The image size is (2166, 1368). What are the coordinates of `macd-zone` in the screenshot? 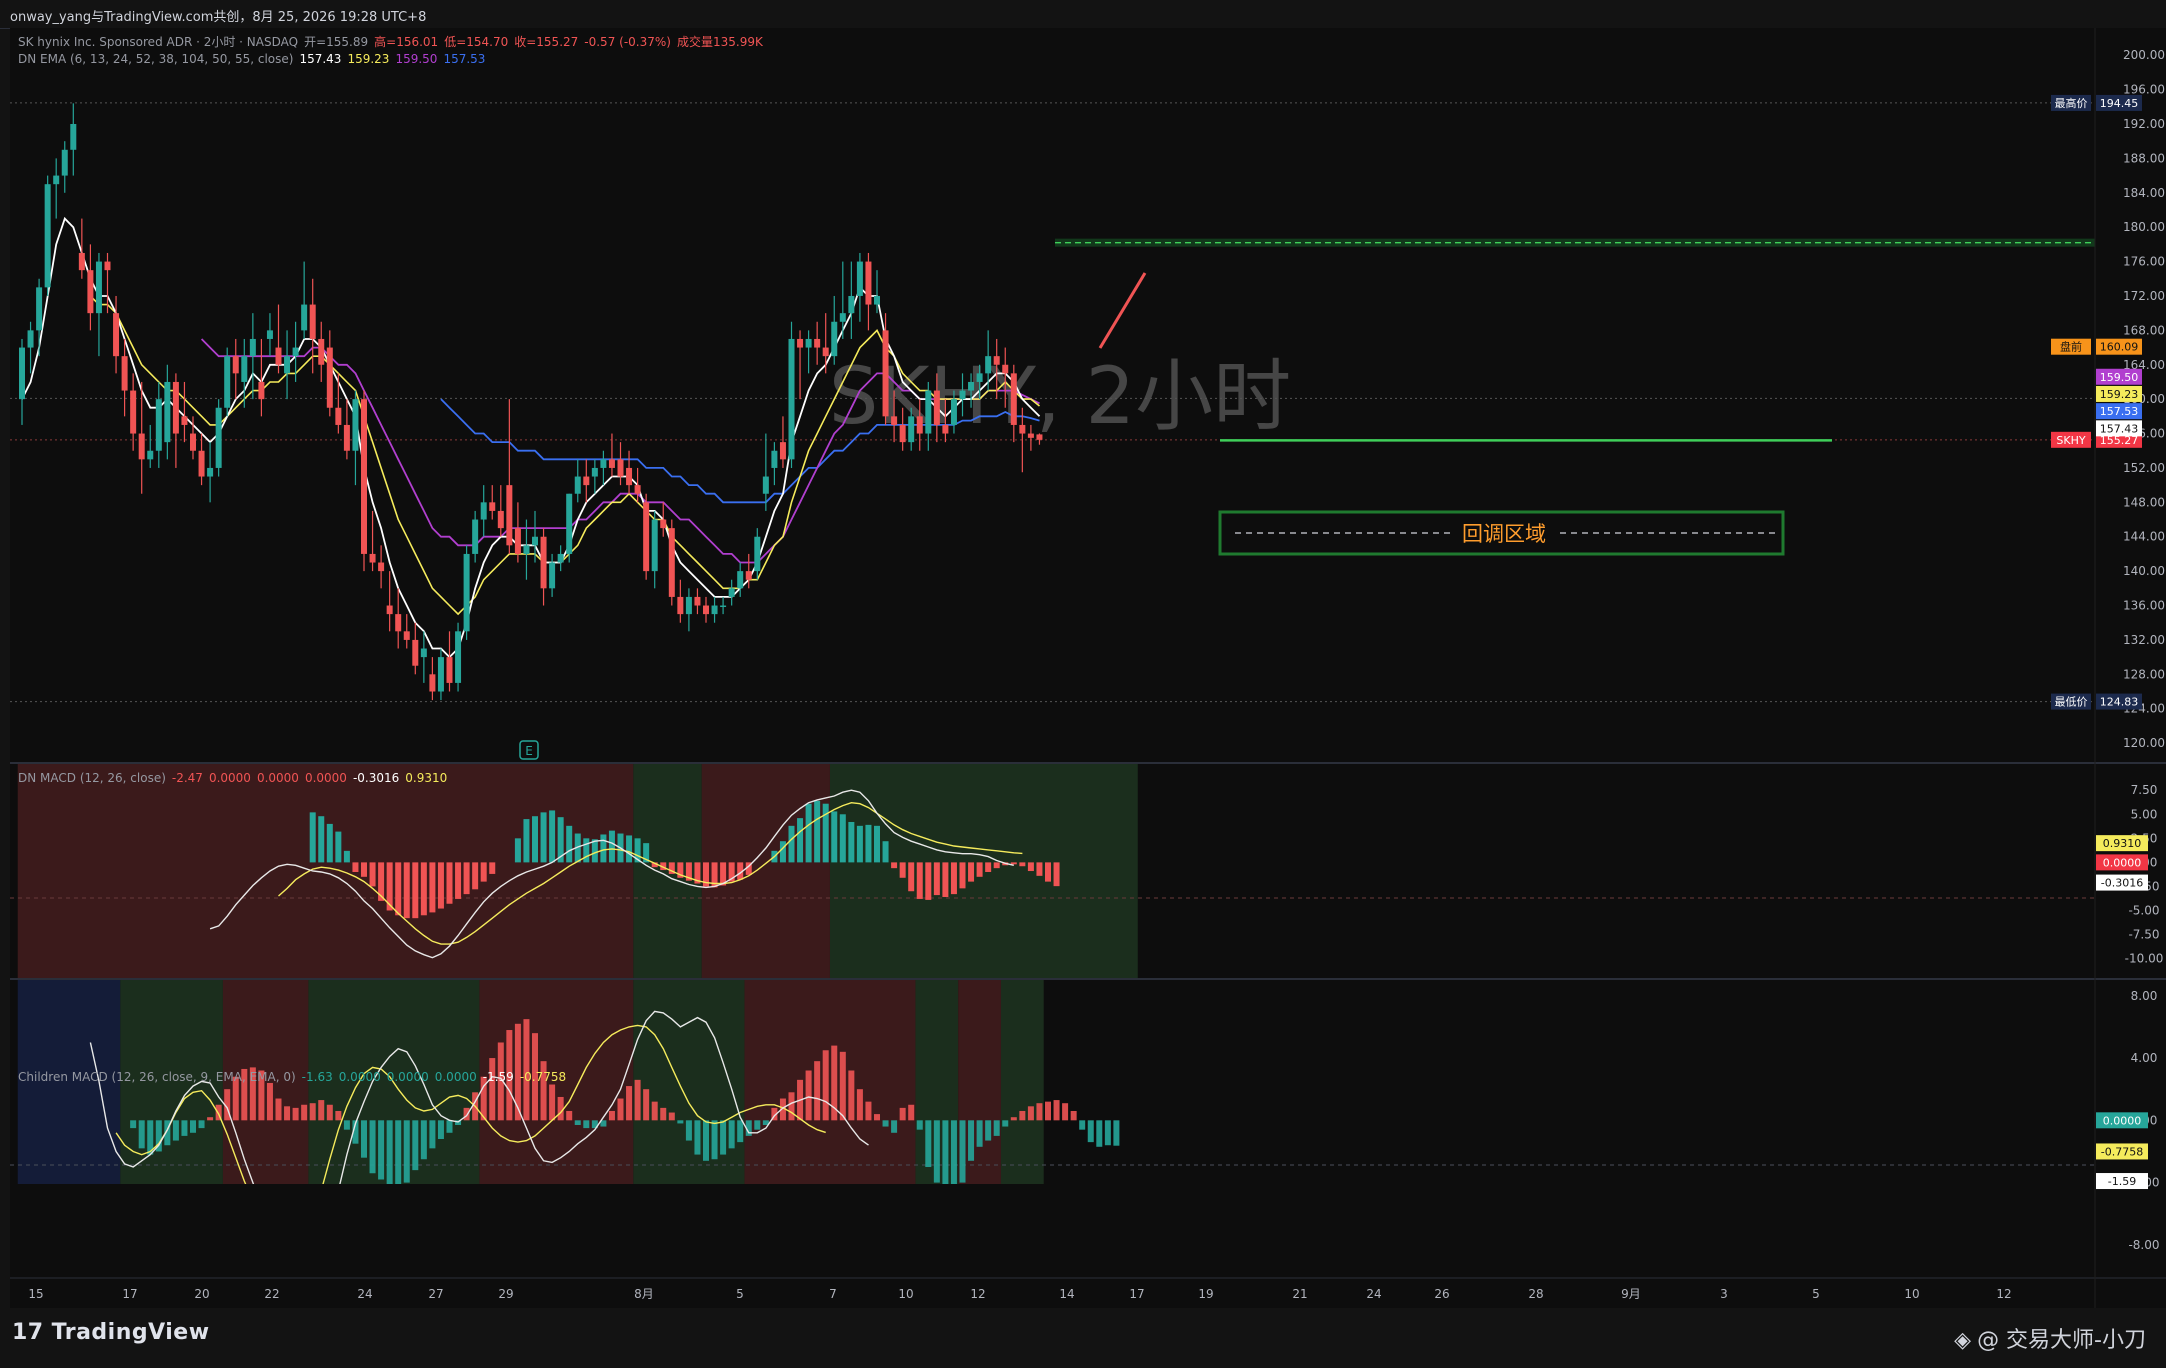 It's located at (983, 870).